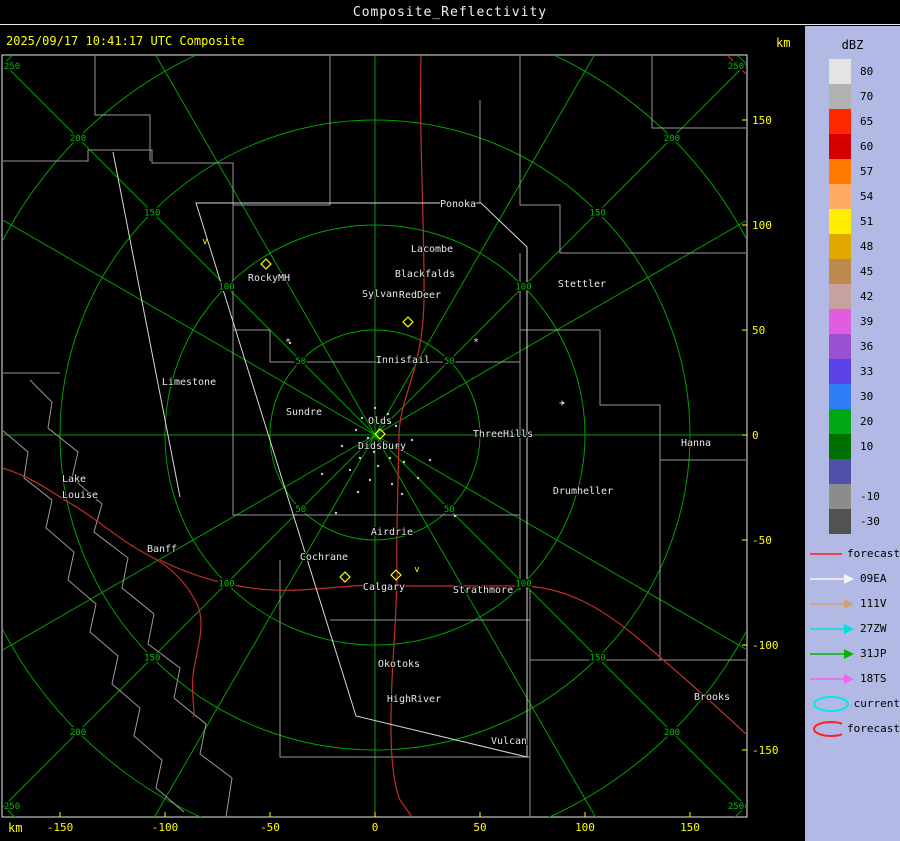 The width and height of the screenshot is (900, 841). What do you see at coordinates (15, 828) in the screenshot?
I see `km-unit-bottom: km` at bounding box center [15, 828].